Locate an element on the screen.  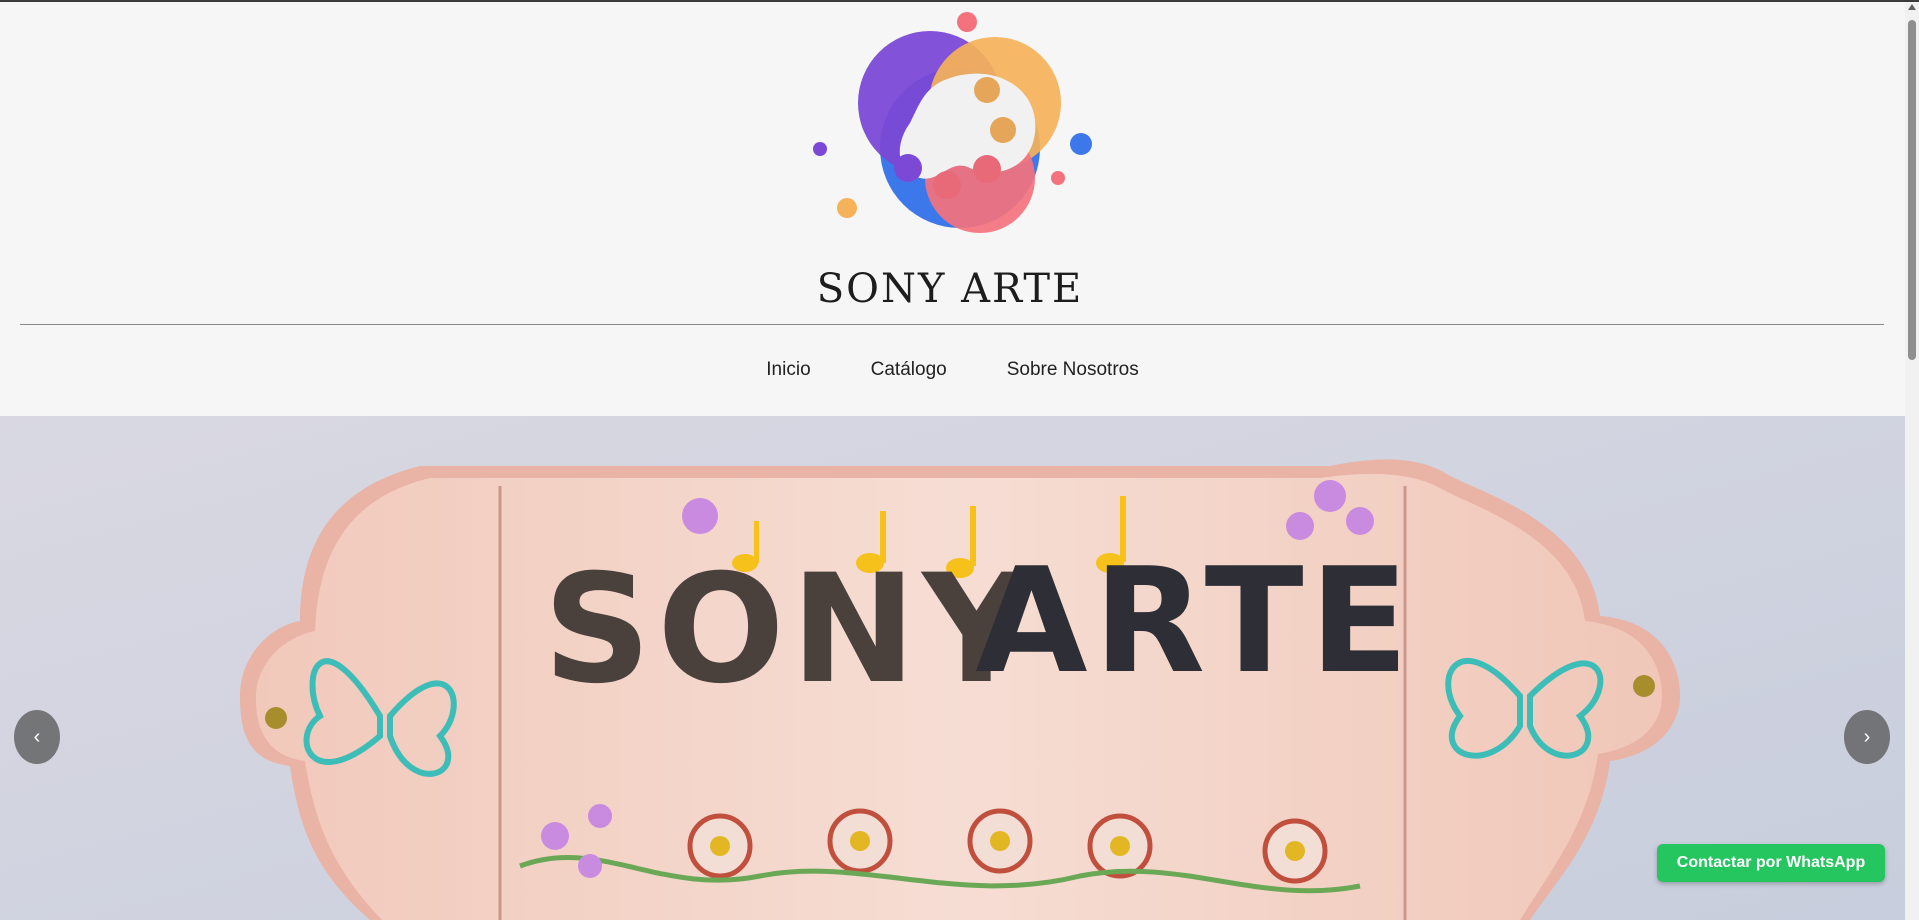
slide-title-sony: SONY is located at coordinates (790, 630).